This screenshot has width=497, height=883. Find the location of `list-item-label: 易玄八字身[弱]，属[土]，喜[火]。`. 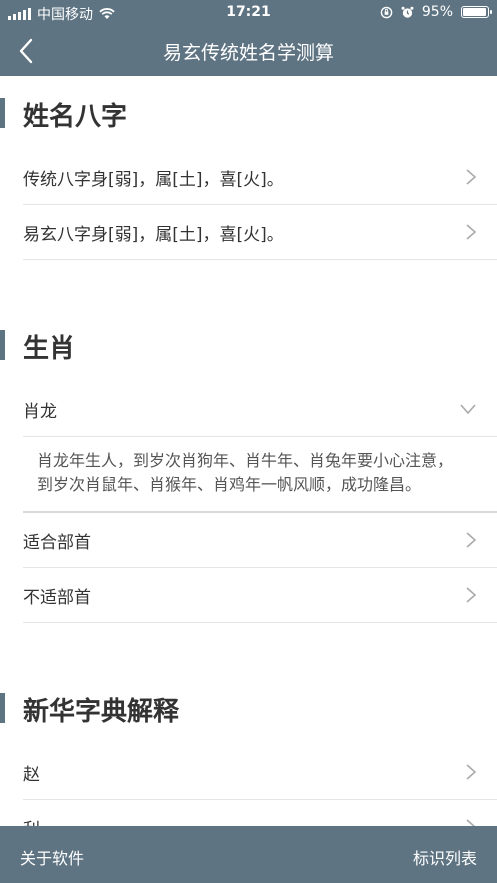

list-item-label: 易玄八字身[弱]，属[土]，喜[火]。 is located at coordinates (153, 235).